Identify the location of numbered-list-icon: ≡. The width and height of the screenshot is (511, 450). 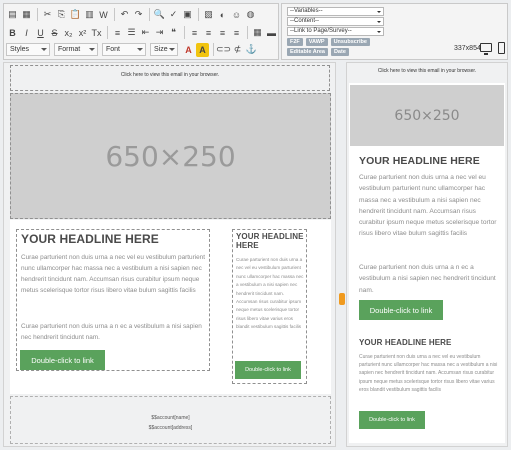
(117, 33).